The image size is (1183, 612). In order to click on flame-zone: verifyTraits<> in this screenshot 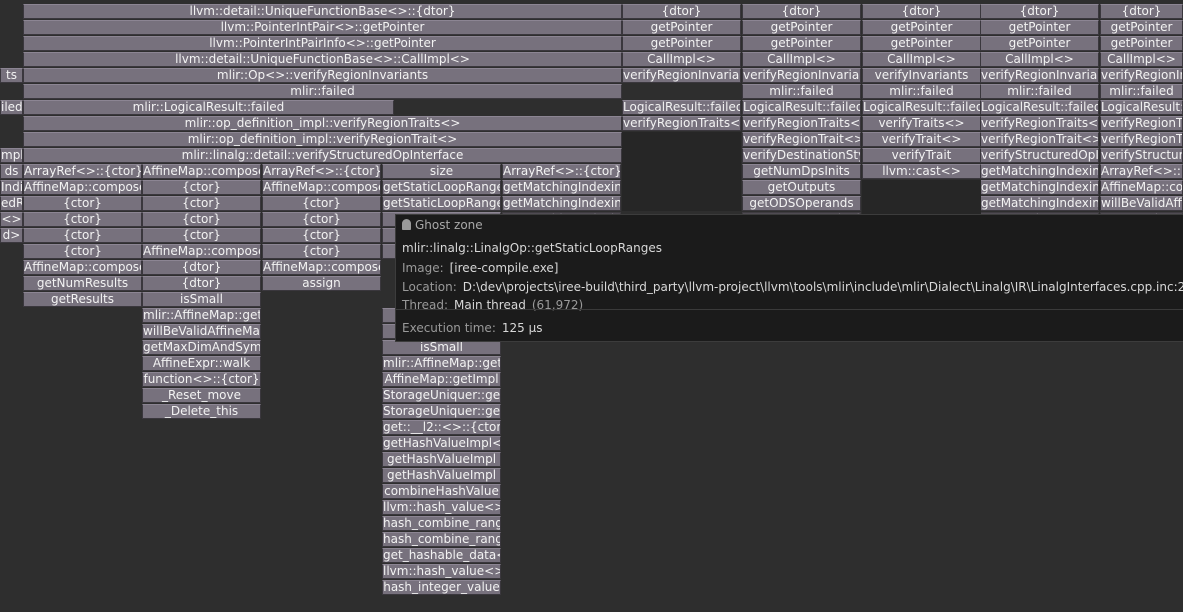, I will do `click(921, 123)`.